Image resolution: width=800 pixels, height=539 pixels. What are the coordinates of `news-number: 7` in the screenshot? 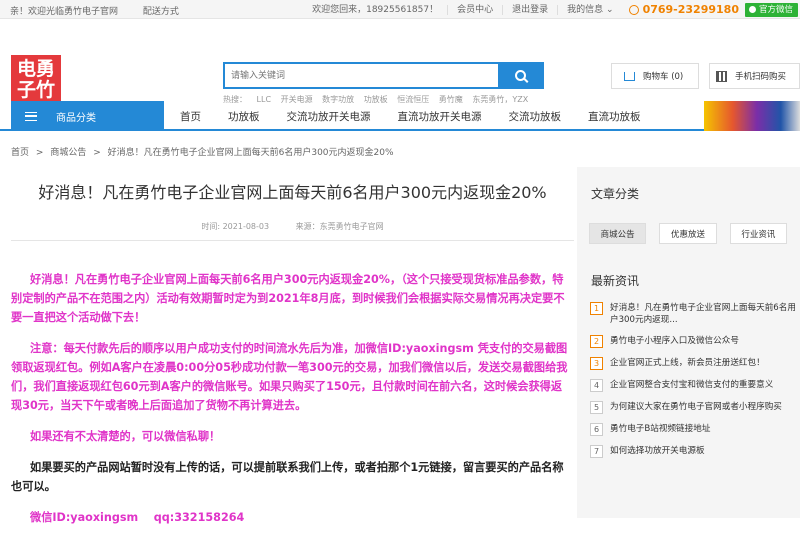 It's located at (596, 451).